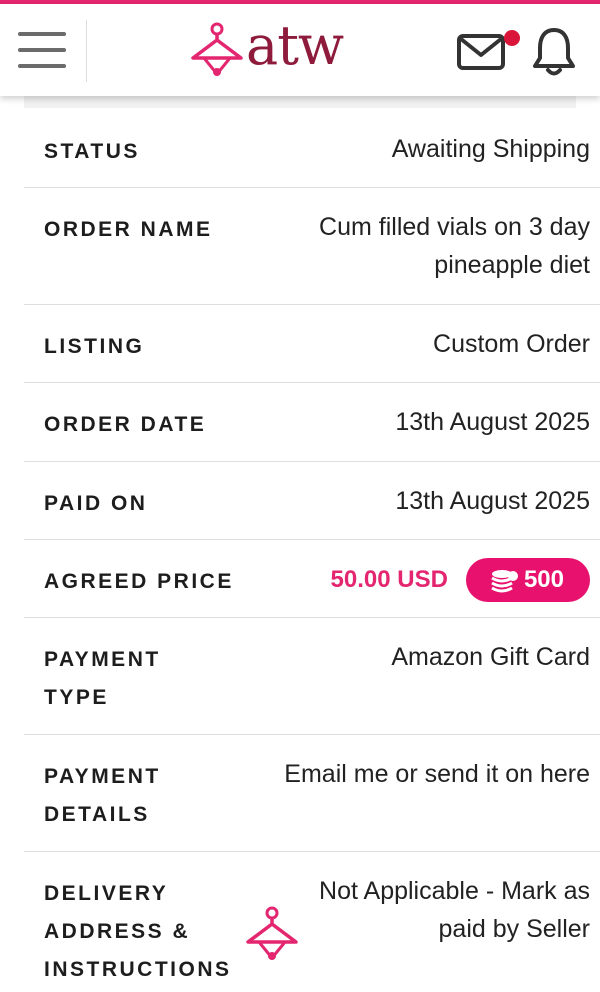 The height and width of the screenshot is (992, 600). I want to click on delivery-label: DELIVERY ADDRESS & INSTRUCTIONS, so click(138, 931).